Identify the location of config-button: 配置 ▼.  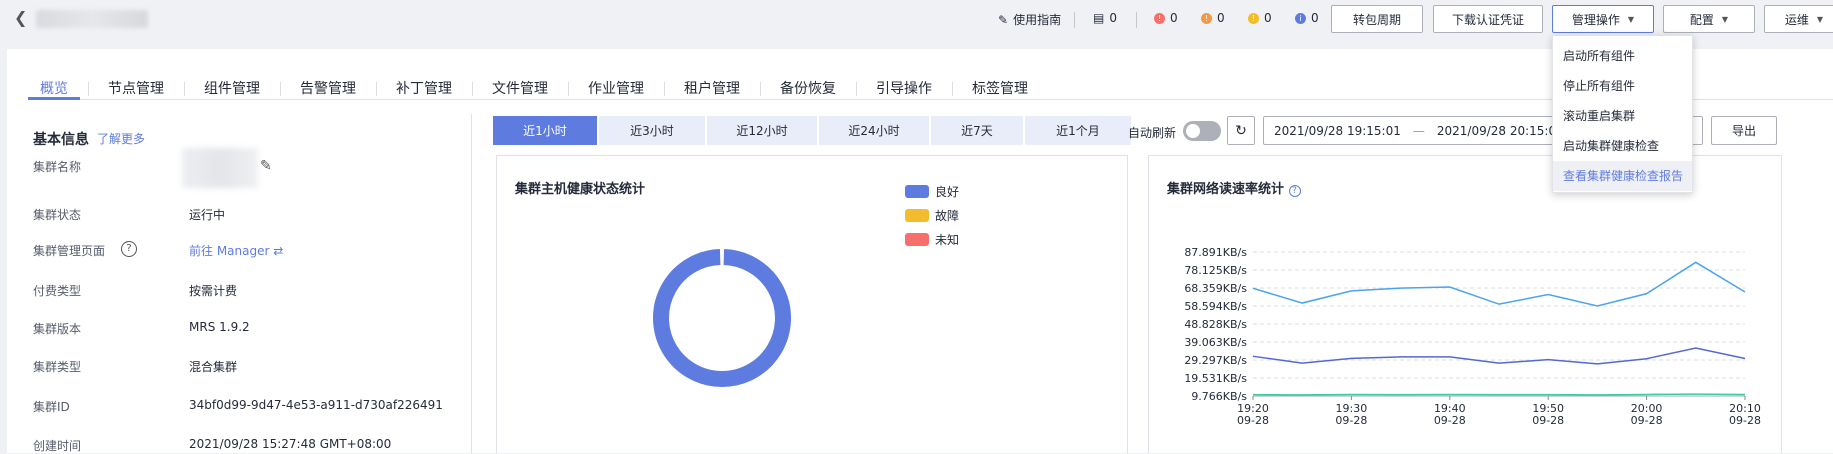
(1709, 19).